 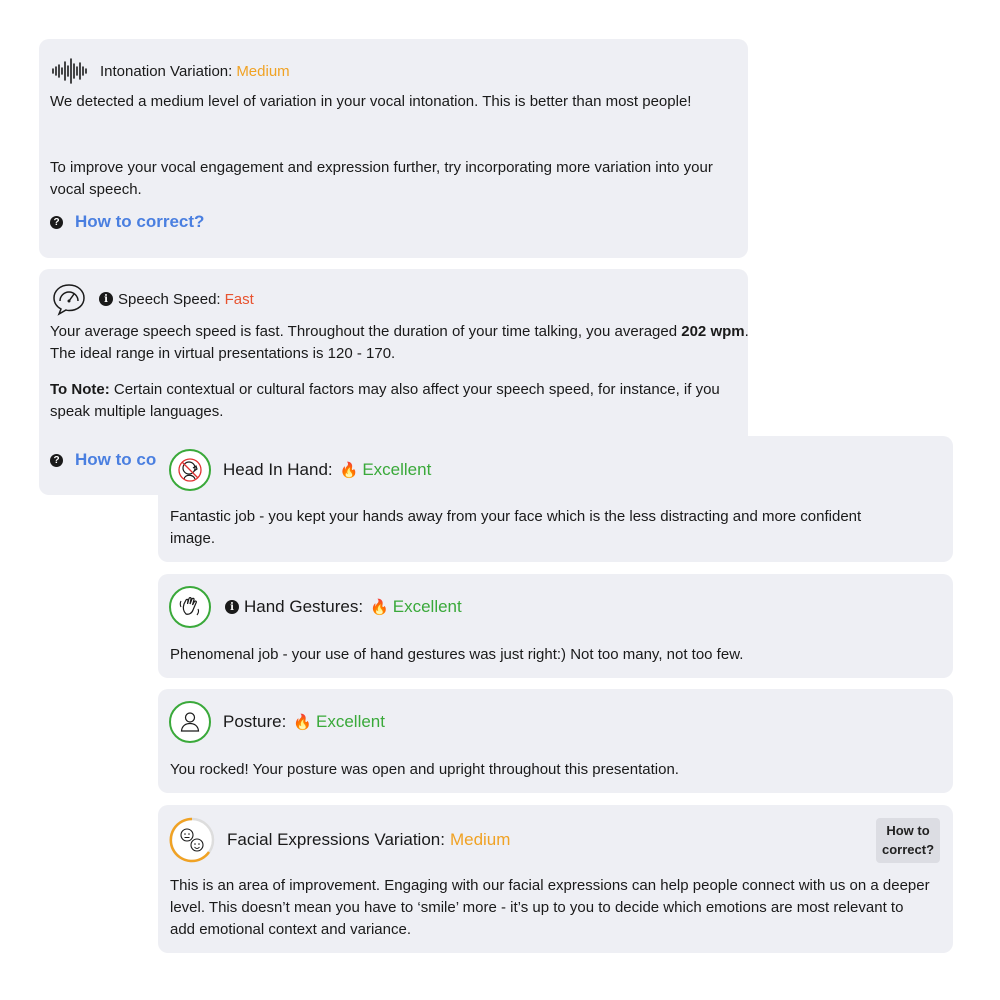 What do you see at coordinates (192, 840) in the screenshot?
I see `faces-icon` at bounding box center [192, 840].